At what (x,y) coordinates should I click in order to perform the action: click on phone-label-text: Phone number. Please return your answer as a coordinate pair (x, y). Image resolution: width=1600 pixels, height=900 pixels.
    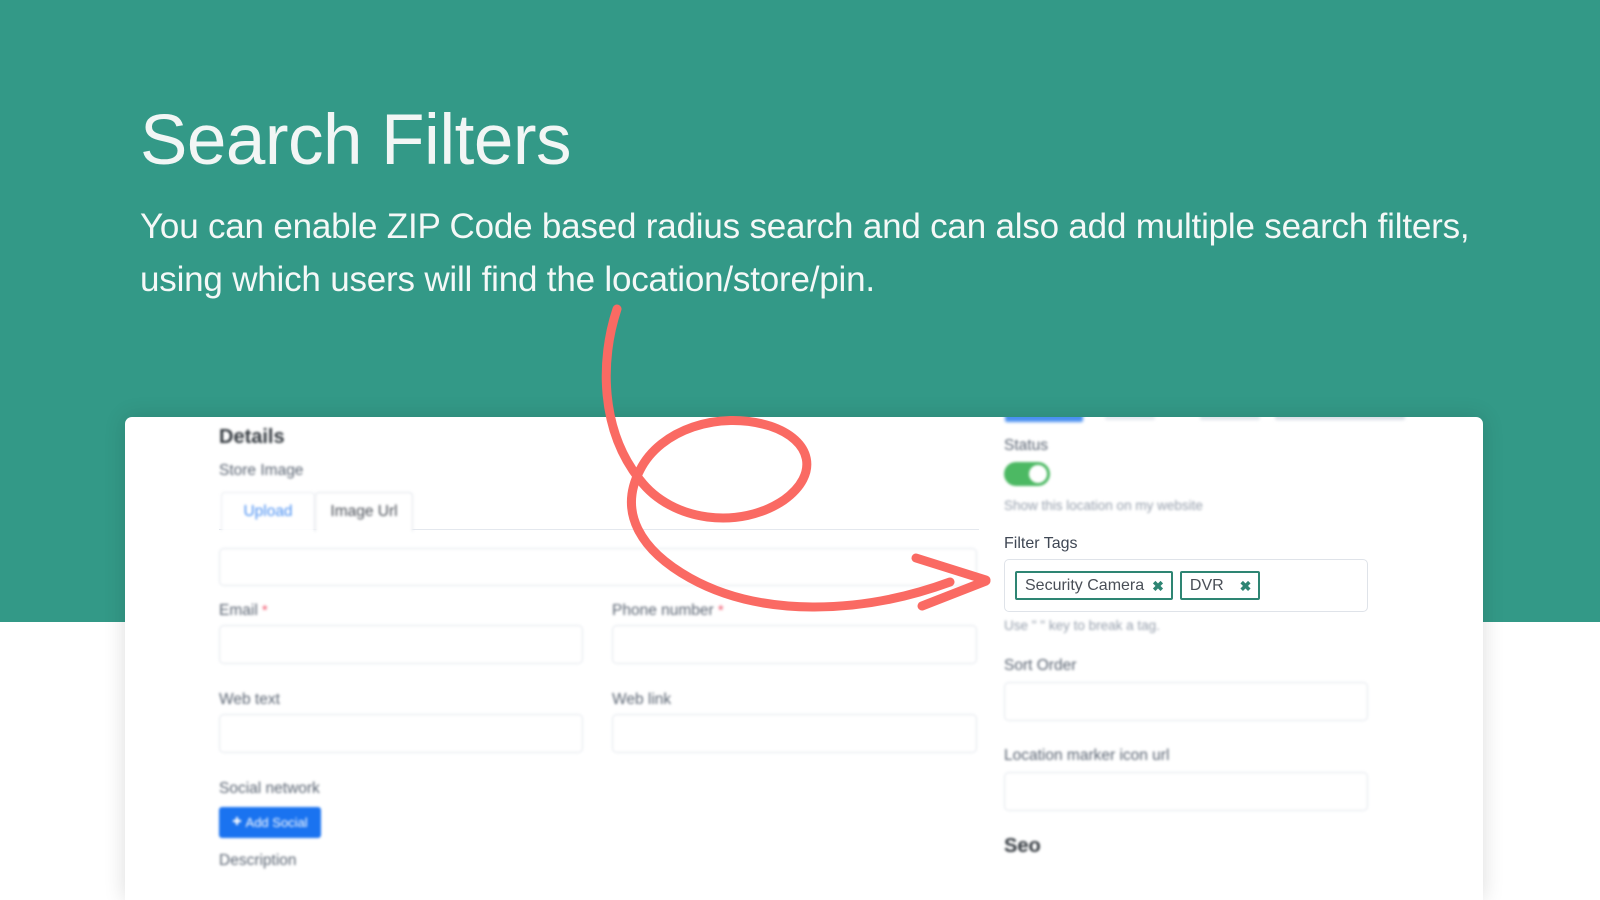
    Looking at the image, I should click on (663, 610).